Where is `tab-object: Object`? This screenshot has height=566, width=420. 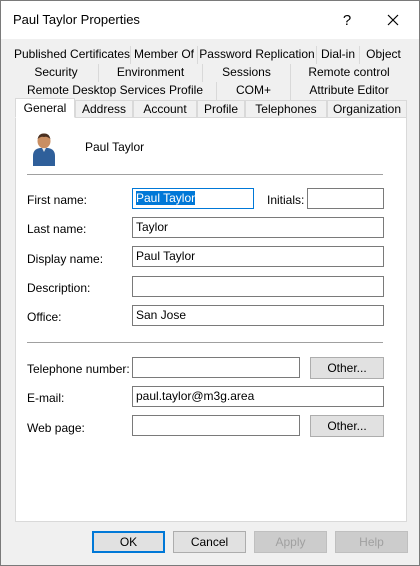 tab-object: Object is located at coordinates (383, 55).